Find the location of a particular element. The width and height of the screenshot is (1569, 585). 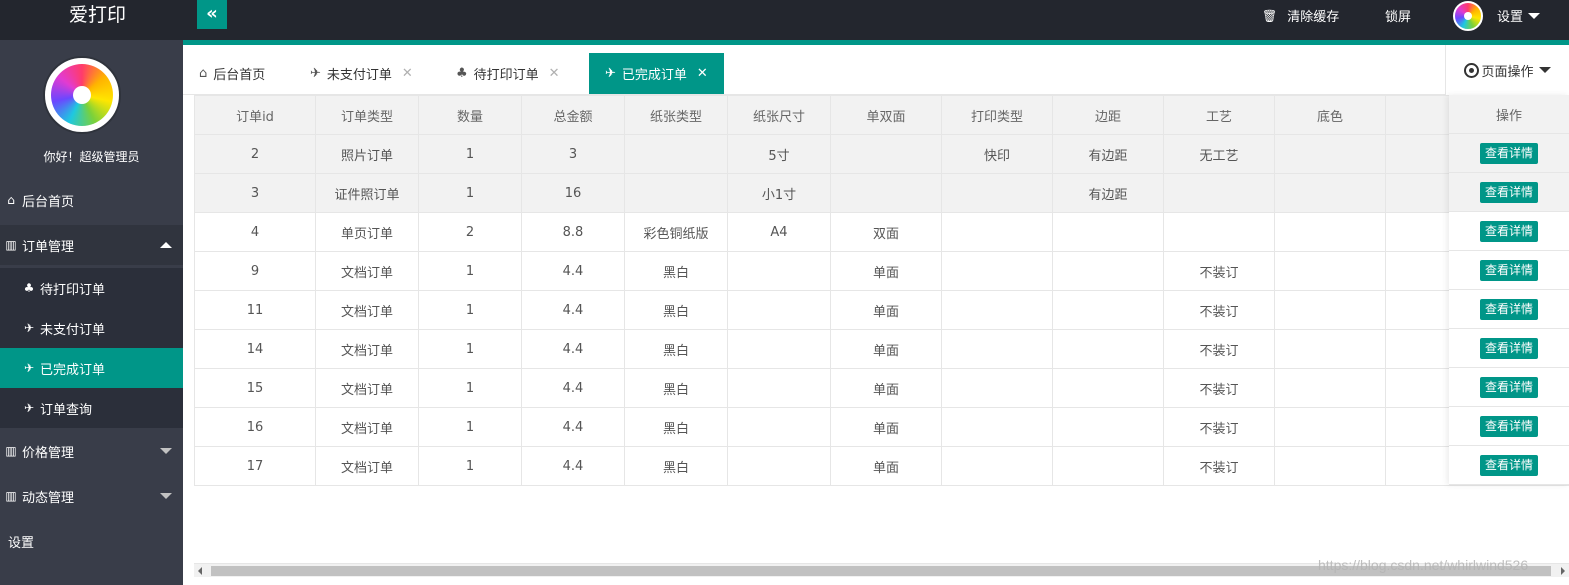

clear-cache-button: 🗑 清除缓存 is located at coordinates (1301, 16).